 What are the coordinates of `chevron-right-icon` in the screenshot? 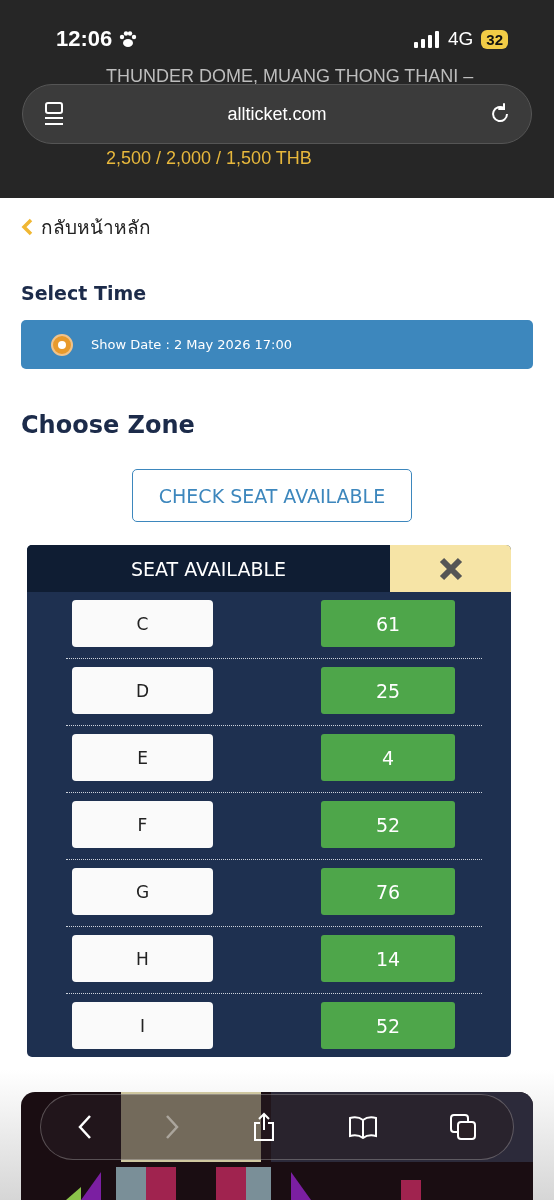 It's located at (172, 1127).